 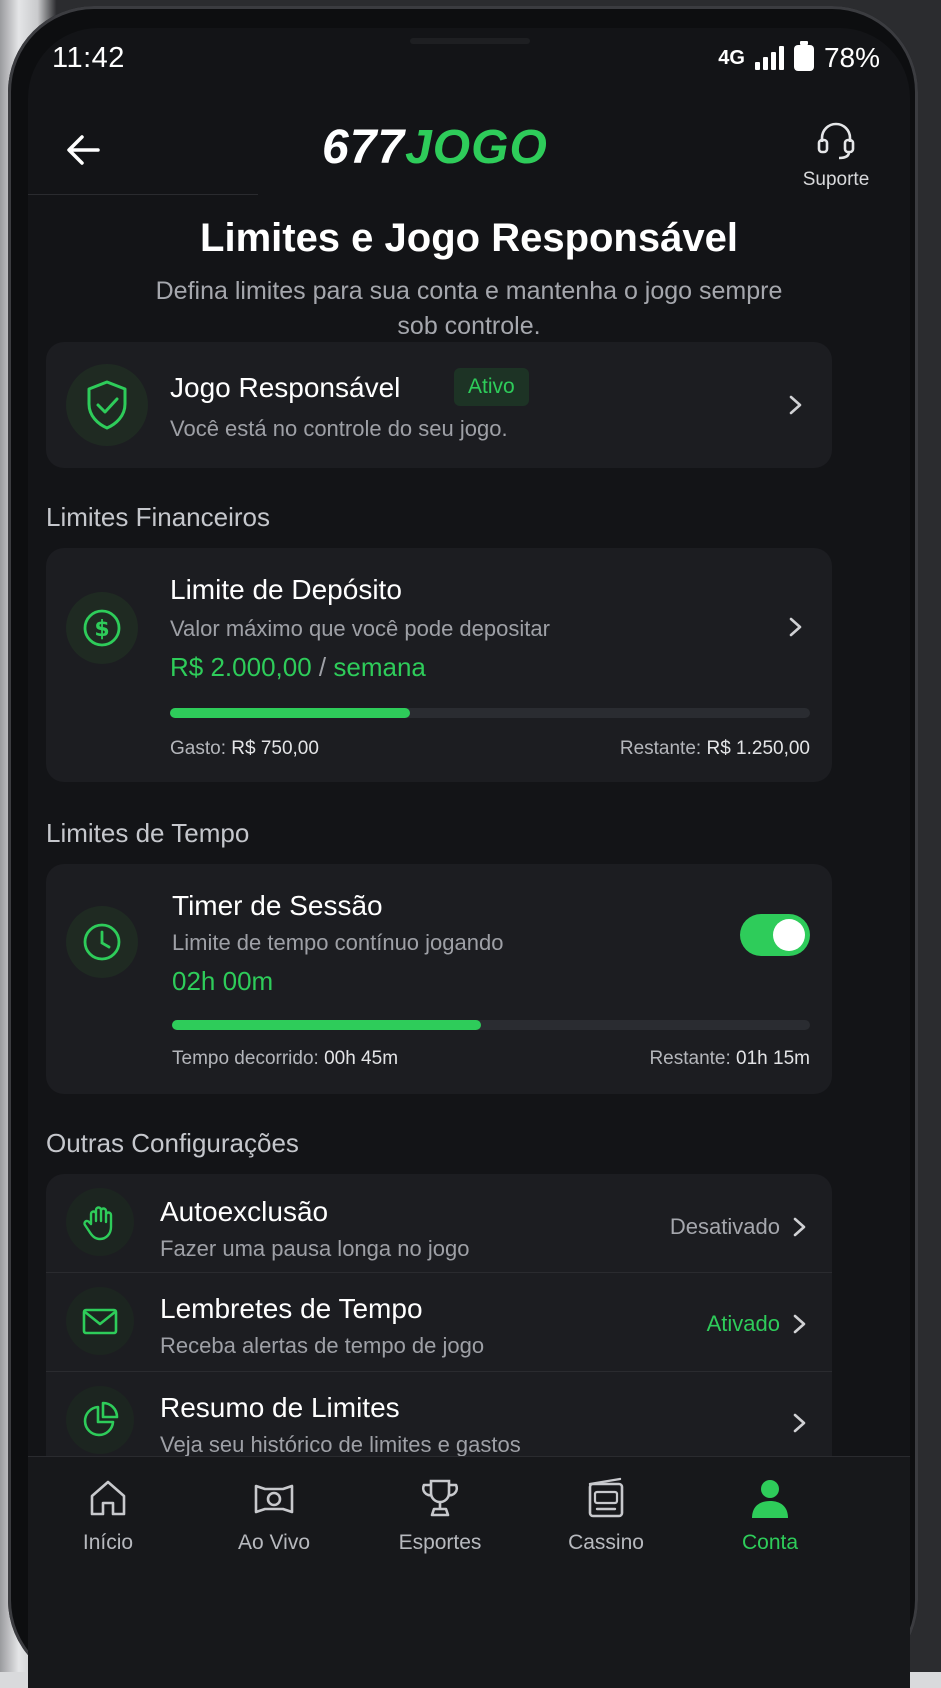 I want to click on deposit-spent: Gasto: R$ 750,00, so click(x=244, y=748).